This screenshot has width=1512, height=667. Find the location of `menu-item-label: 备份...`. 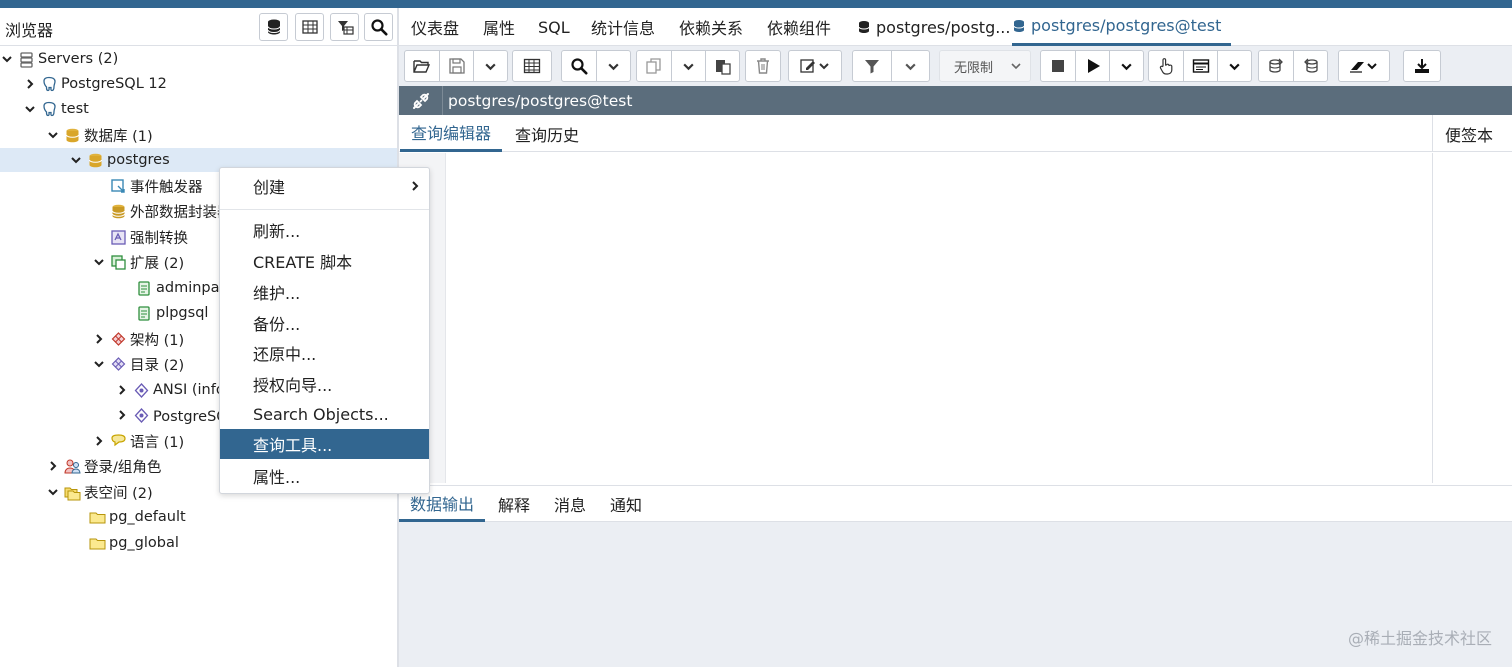

menu-item-label: 备份... is located at coordinates (277, 324).